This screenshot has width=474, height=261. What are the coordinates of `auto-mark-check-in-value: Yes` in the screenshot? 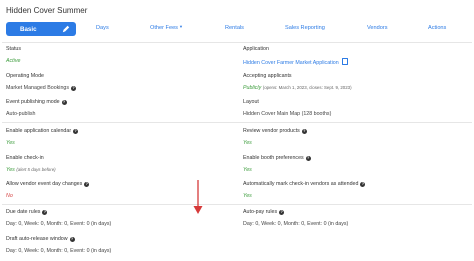 It's located at (247, 196).